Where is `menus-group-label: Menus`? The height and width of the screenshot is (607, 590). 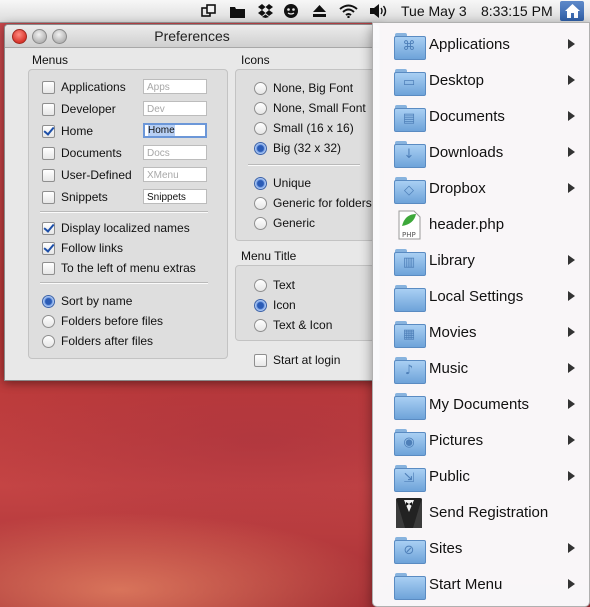
menus-group-label: Menus is located at coordinates (50, 60).